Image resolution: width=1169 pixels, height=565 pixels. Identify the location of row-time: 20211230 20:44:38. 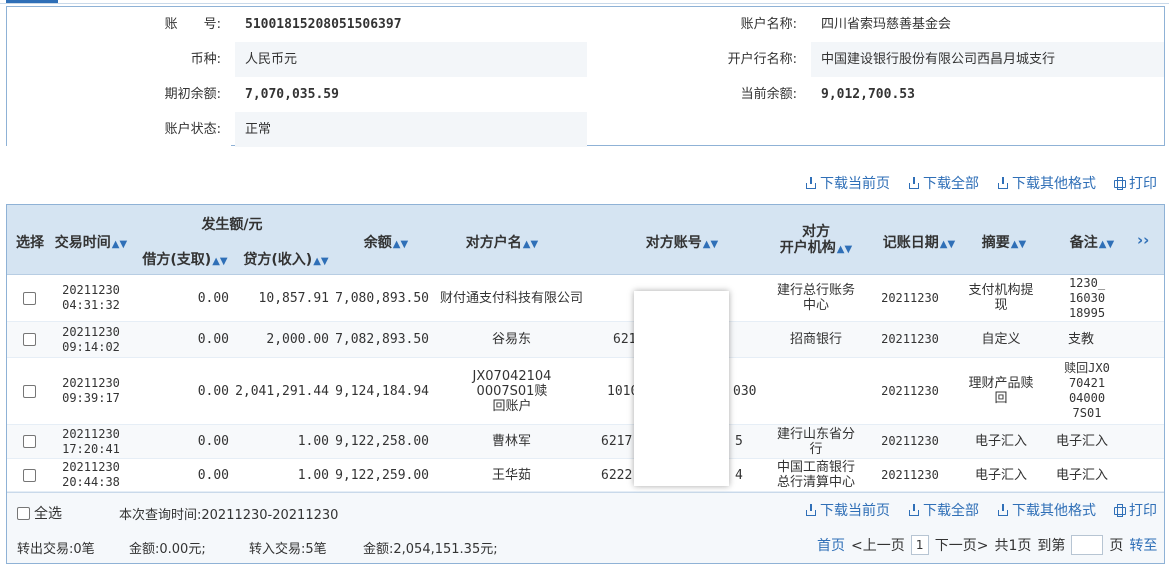
(91, 475).